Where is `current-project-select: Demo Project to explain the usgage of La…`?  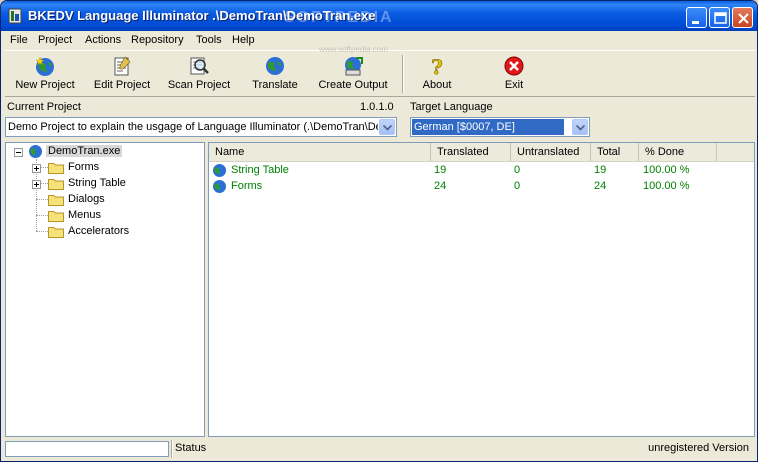 current-project-select: Demo Project to explain the usgage of La… is located at coordinates (201, 127).